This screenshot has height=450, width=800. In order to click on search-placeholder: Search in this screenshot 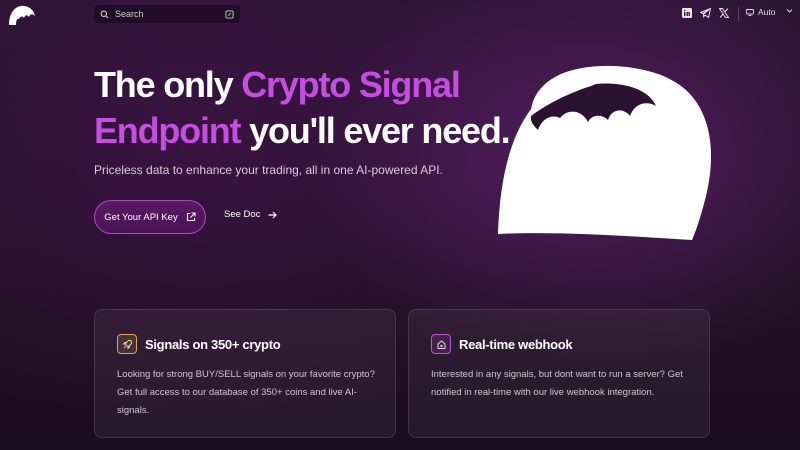, I will do `click(129, 14)`.